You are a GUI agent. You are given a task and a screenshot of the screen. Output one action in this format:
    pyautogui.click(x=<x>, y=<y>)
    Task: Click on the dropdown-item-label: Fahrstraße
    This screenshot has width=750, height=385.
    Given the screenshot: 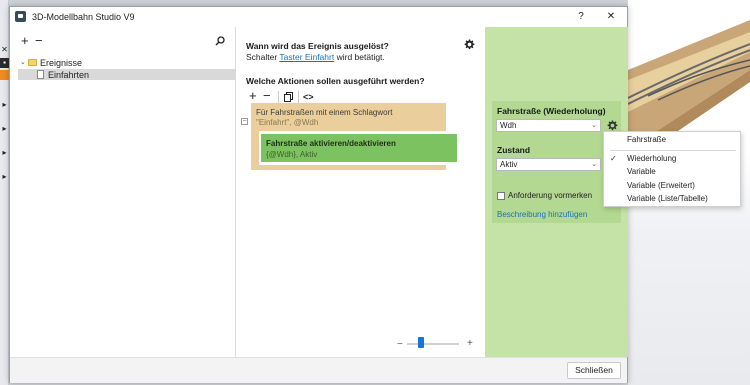 What is the action you would take?
    pyautogui.click(x=647, y=139)
    